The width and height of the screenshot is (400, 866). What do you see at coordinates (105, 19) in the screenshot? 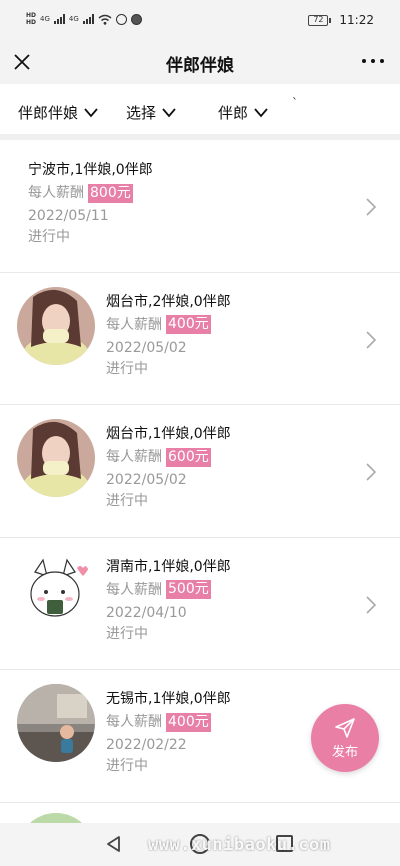
I see `wifi-icon` at bounding box center [105, 19].